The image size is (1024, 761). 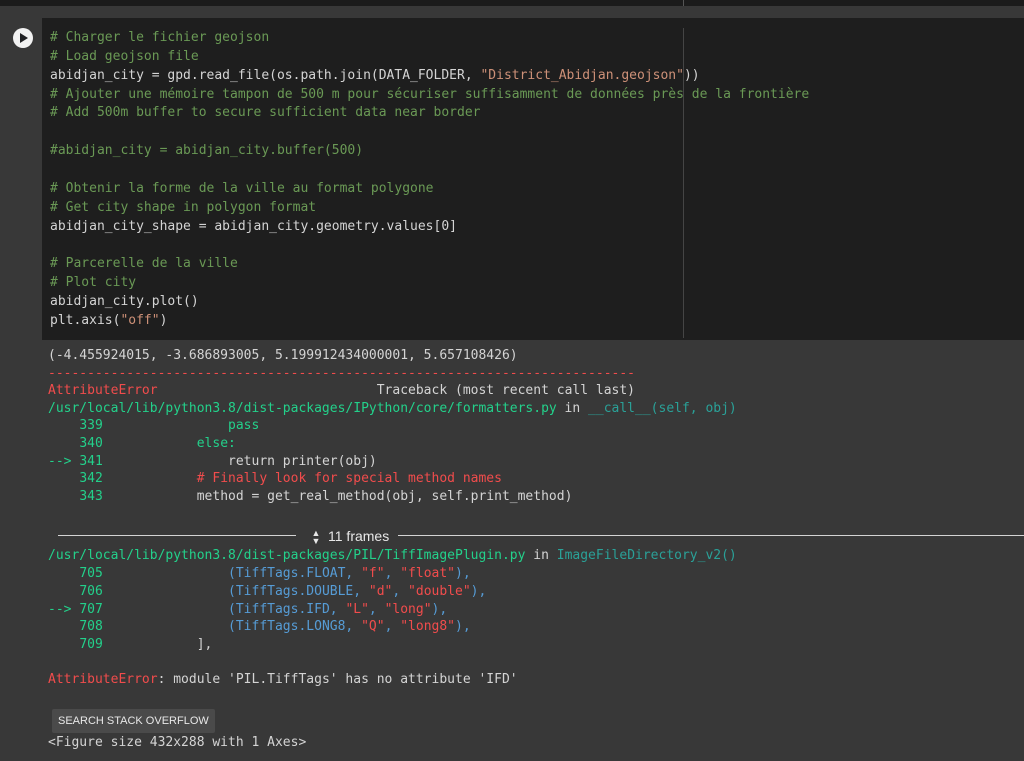 I want to click on traceback-source-line: --> 341 return printer(obj), so click(x=212, y=462).